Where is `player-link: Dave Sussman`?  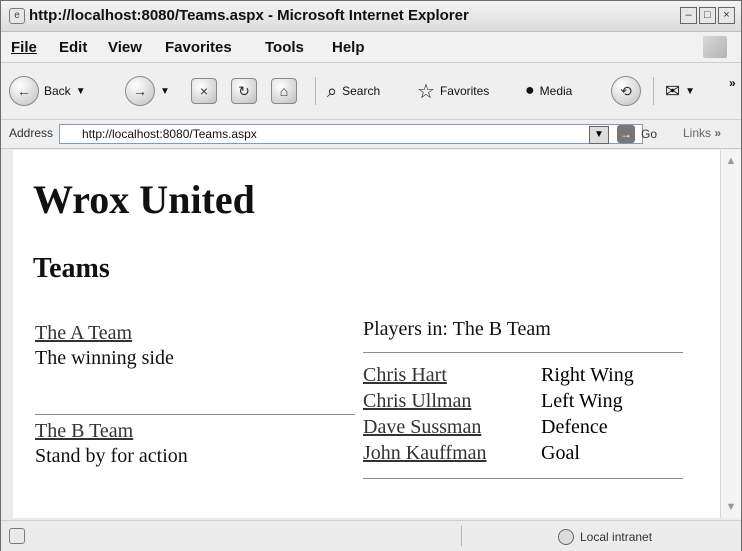 player-link: Dave Sussman is located at coordinates (422, 427).